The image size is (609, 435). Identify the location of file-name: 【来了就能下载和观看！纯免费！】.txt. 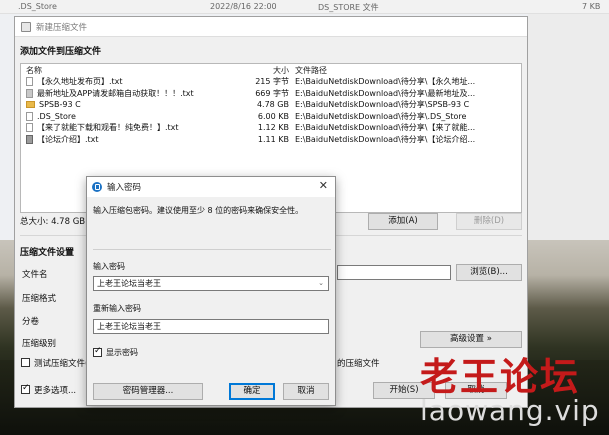
(108, 128).